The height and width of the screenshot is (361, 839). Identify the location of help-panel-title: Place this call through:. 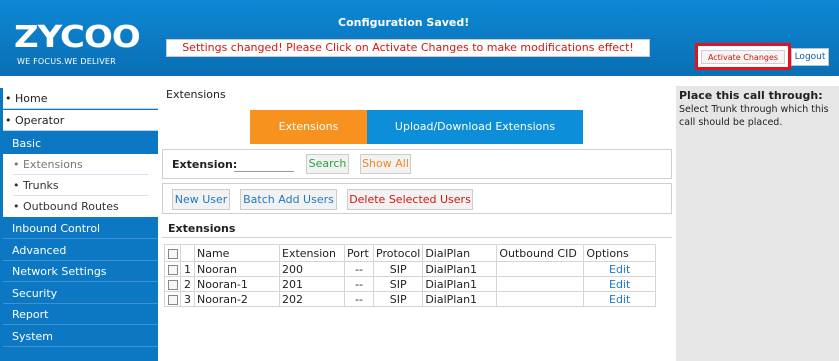
(751, 95).